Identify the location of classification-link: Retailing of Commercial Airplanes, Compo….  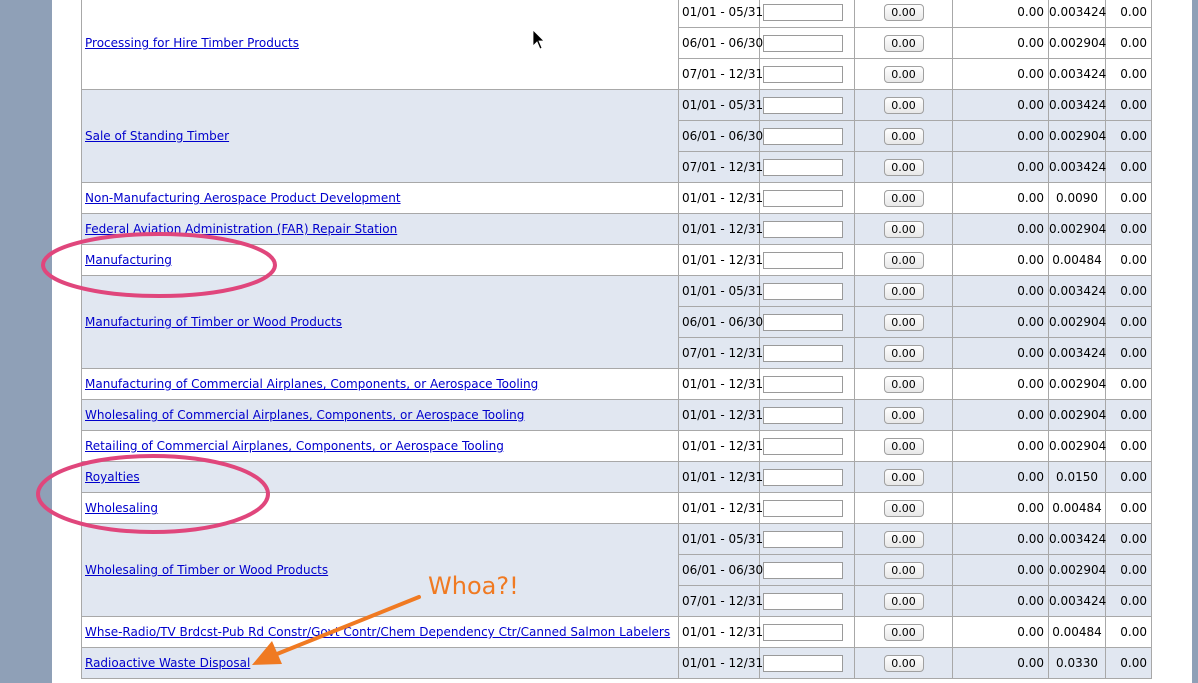
(294, 446).